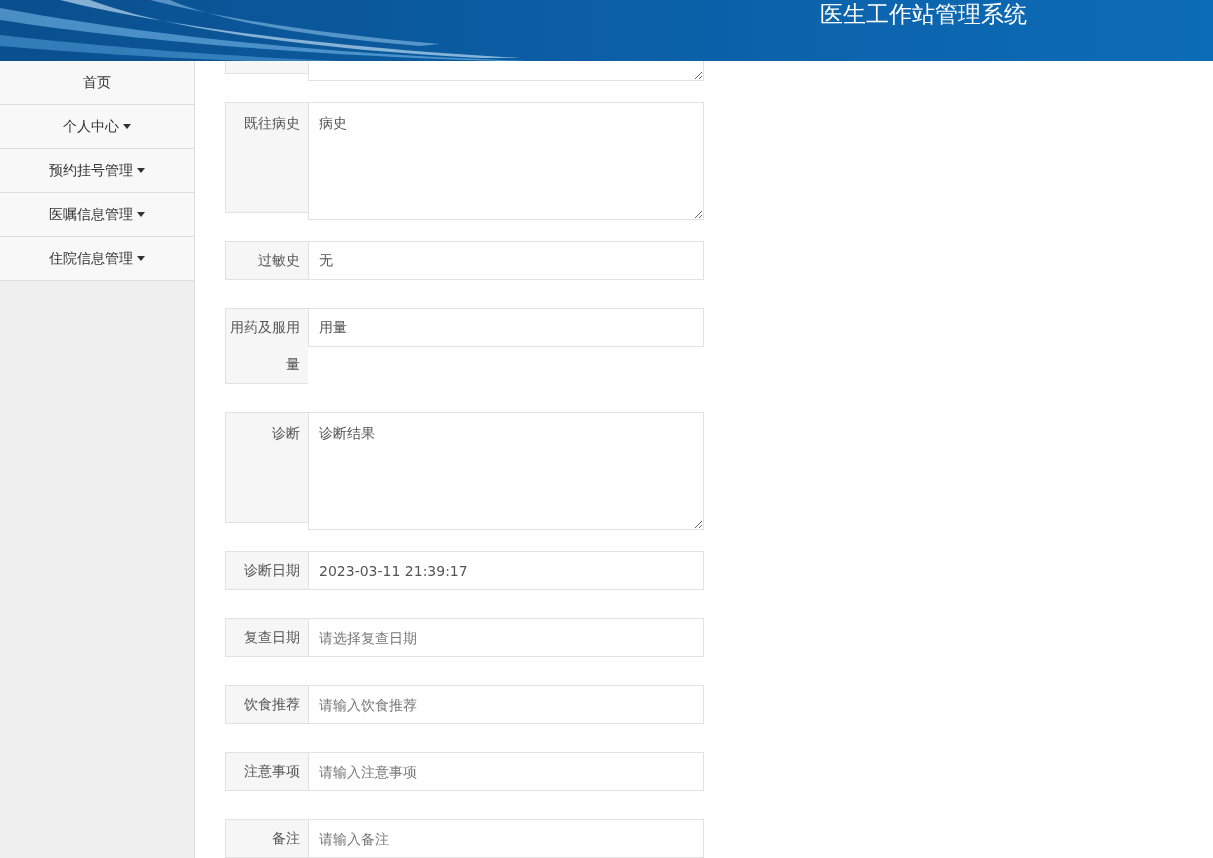  I want to click on nav-item: 预约挂号管理, so click(97, 171).